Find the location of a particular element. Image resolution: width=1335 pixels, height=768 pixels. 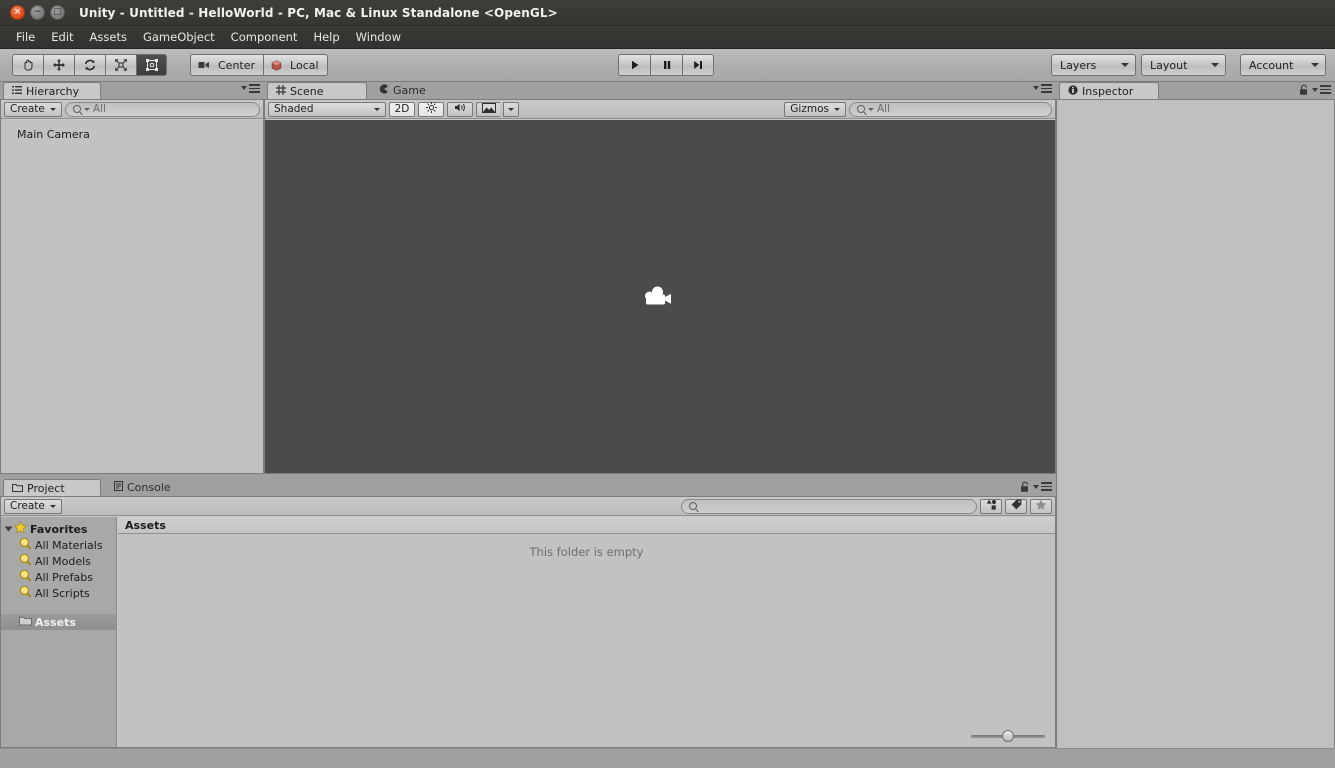

menu-assets: Assets is located at coordinates (108, 37).